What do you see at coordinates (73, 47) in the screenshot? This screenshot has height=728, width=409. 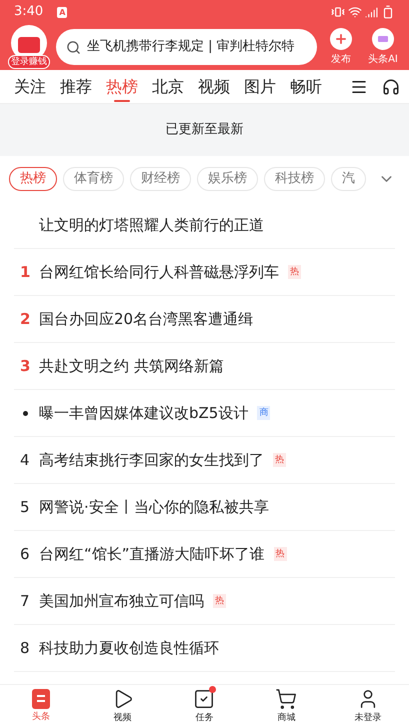 I see `search-icon` at bounding box center [73, 47].